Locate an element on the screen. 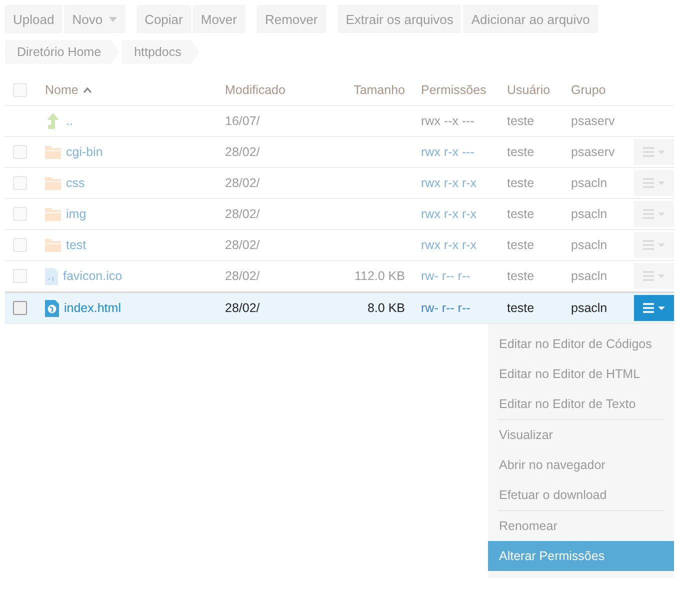 The image size is (676, 595). menu-item: Efetuar o download is located at coordinates (581, 495).